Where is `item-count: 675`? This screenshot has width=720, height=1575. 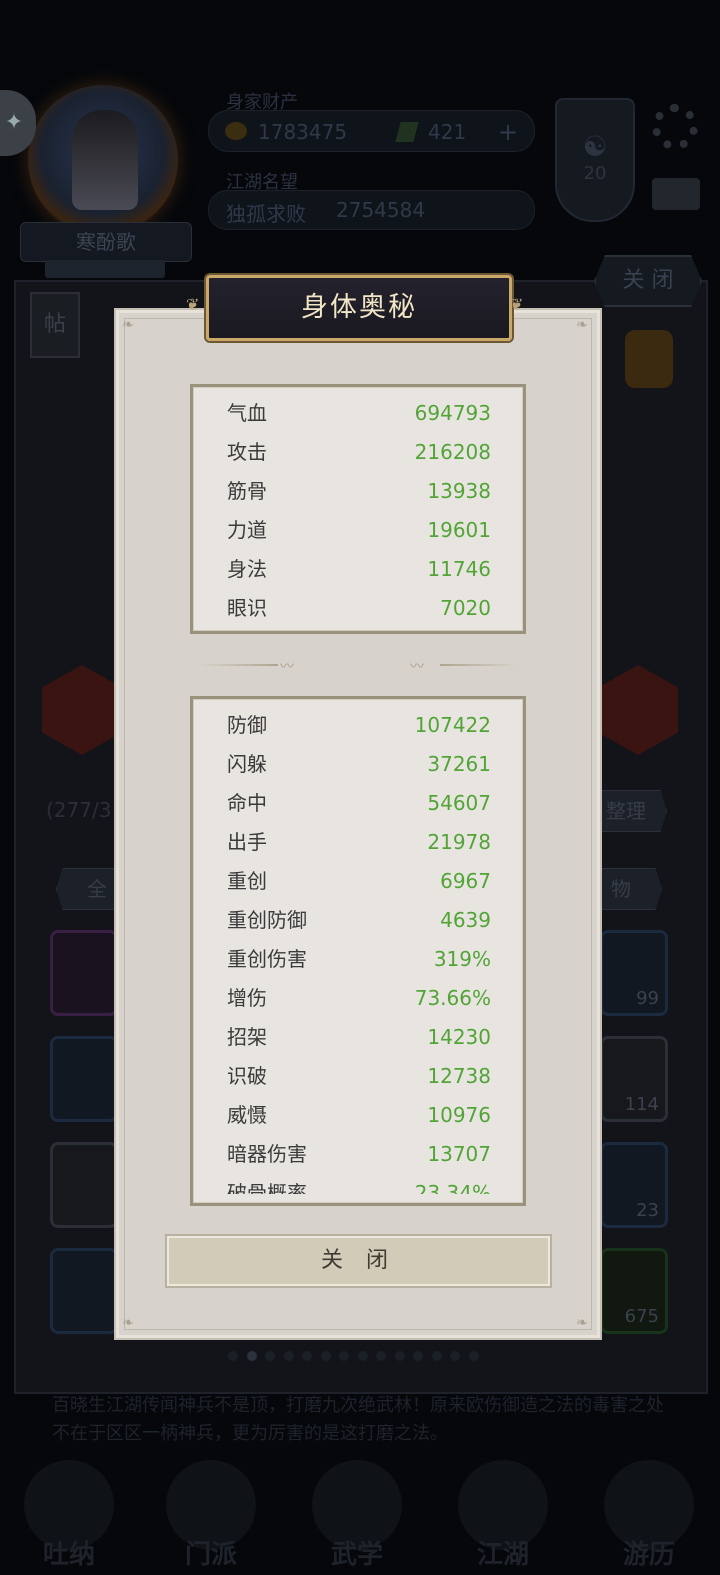
item-count: 675 is located at coordinates (641, 1316).